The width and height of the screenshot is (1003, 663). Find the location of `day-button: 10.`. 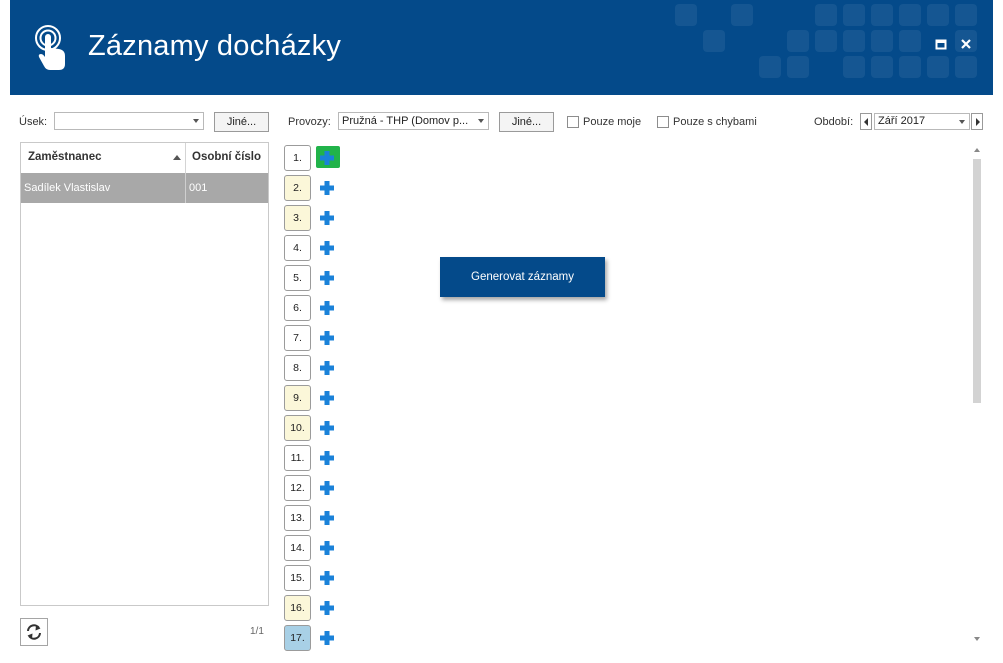

day-button: 10. is located at coordinates (297, 428).